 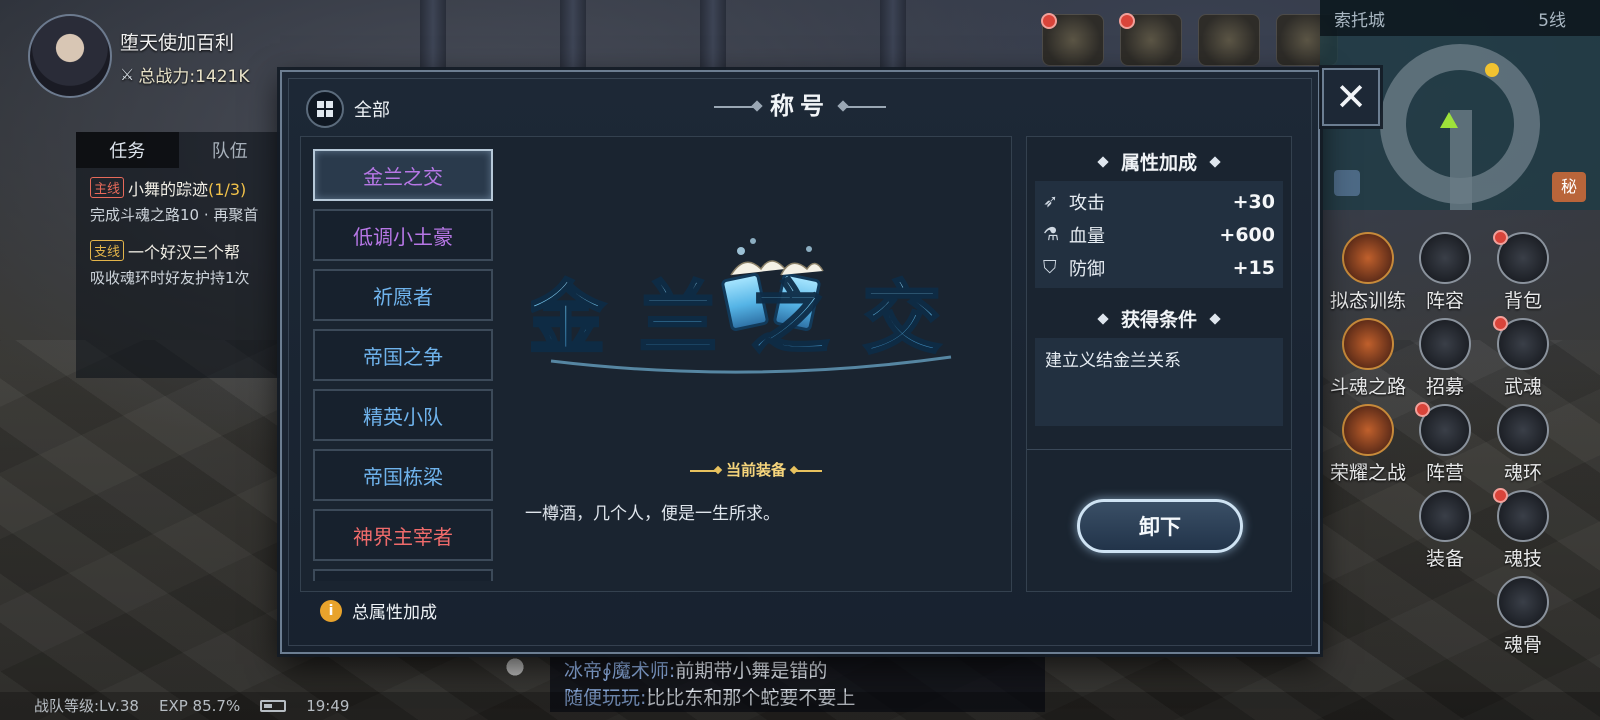 I want to click on side-menu-button: 武魂, so click(x=1523, y=357).